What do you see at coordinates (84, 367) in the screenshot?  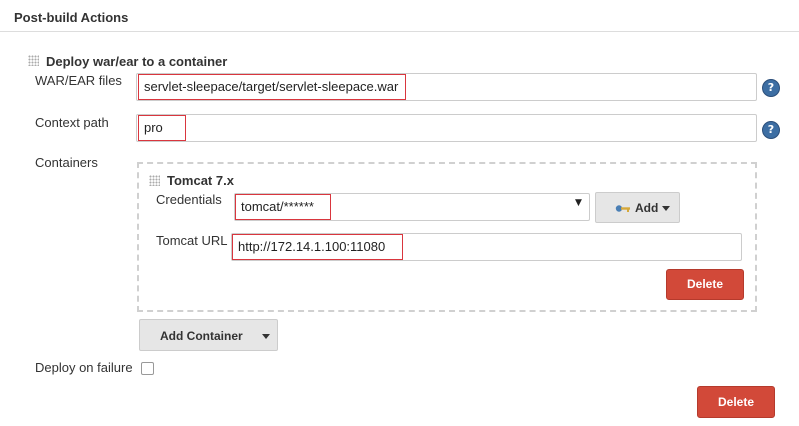 I see `deploy-on-failure-label: Deploy on failure` at bounding box center [84, 367].